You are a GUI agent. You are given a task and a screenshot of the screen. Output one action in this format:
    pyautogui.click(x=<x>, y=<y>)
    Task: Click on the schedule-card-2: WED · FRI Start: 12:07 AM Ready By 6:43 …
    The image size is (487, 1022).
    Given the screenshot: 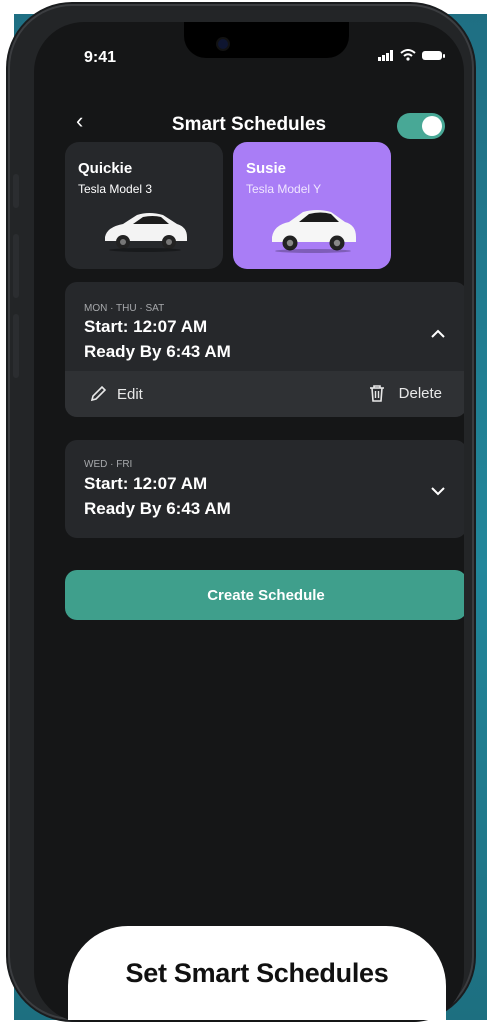 What is the action you would take?
    pyautogui.click(x=264, y=489)
    